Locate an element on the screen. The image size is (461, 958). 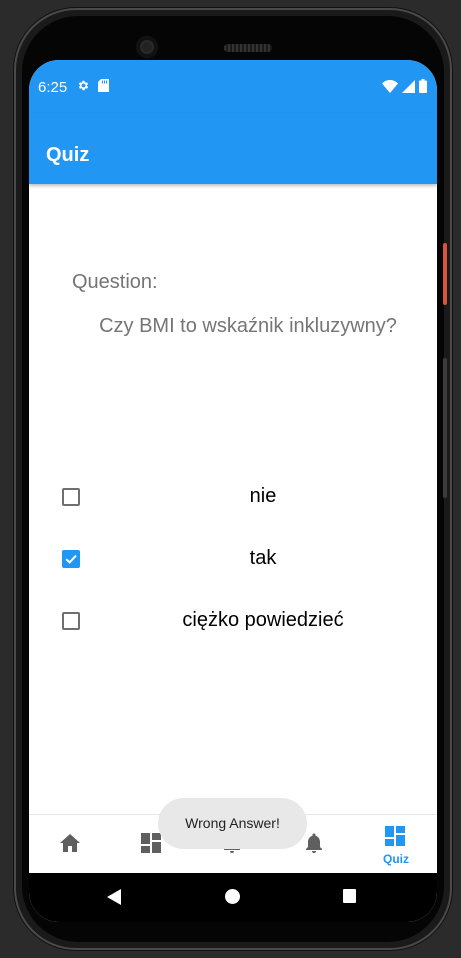
volume-button is located at coordinates (445, 428).